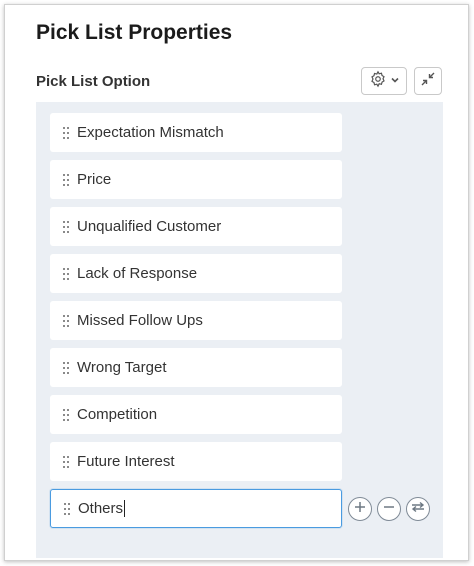  I want to click on section-label: Pick List Option, so click(93, 81).